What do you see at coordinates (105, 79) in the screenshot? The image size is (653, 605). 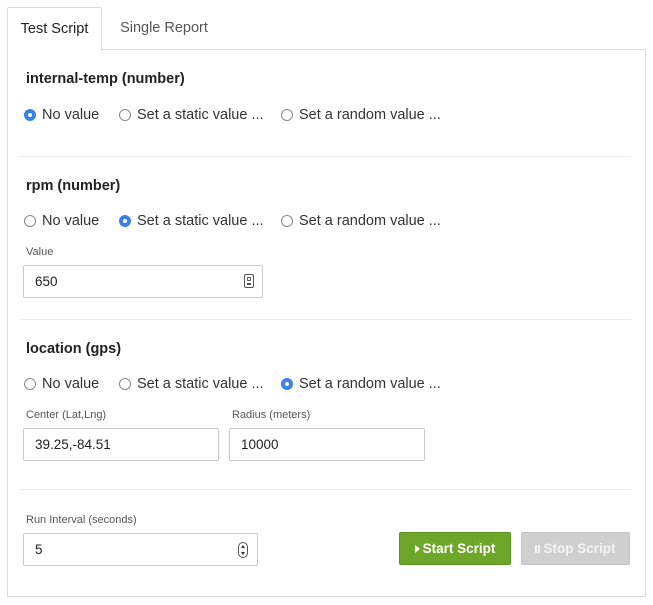 I see `attribute-title-internal-temp: internal-temp (number)` at bounding box center [105, 79].